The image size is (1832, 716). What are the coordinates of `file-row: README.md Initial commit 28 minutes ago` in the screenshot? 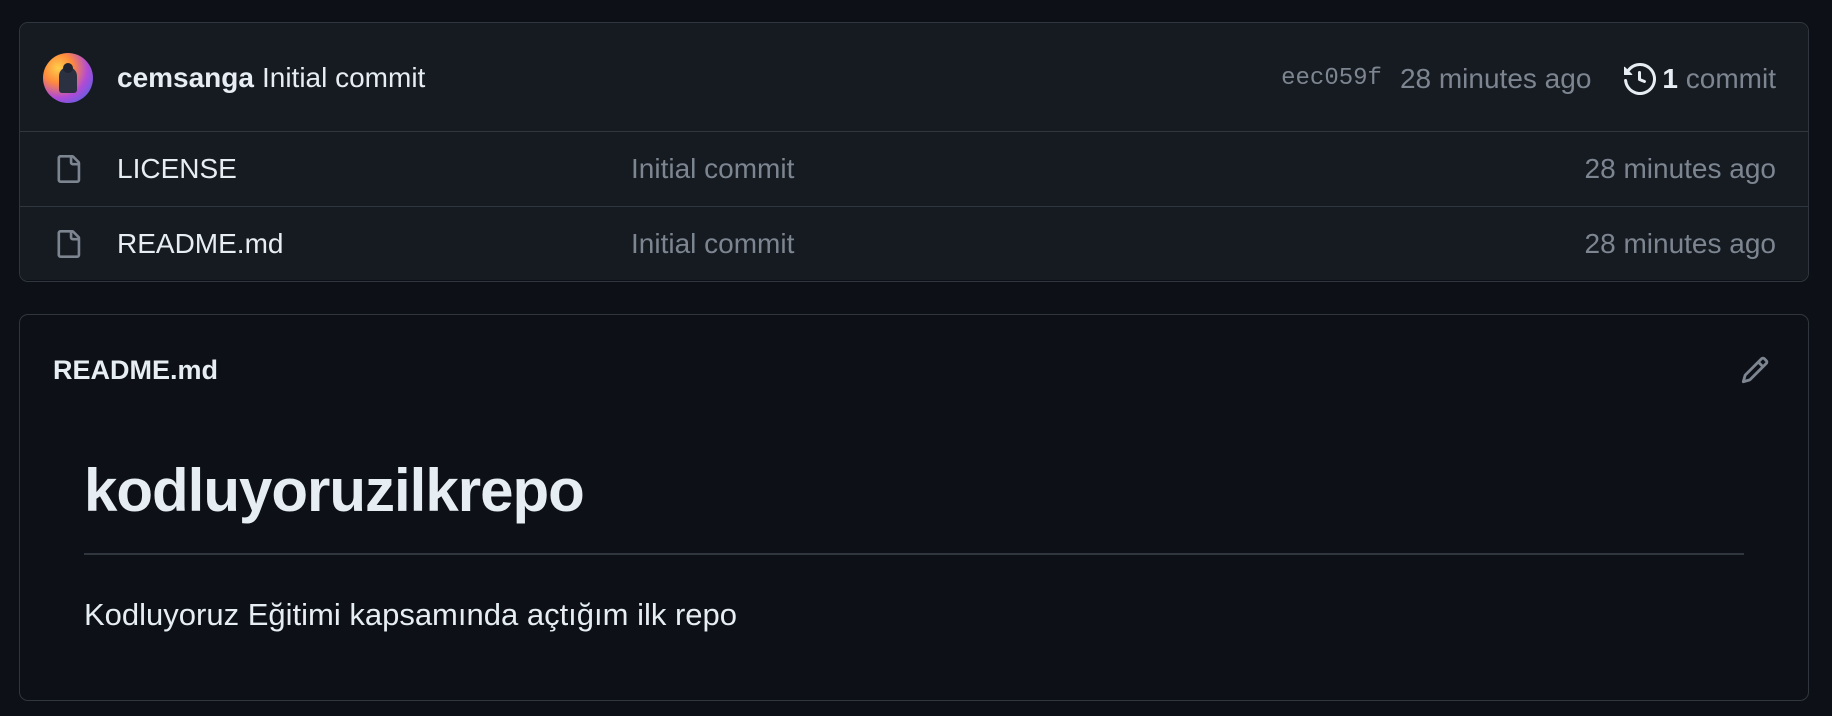 It's located at (914, 243).